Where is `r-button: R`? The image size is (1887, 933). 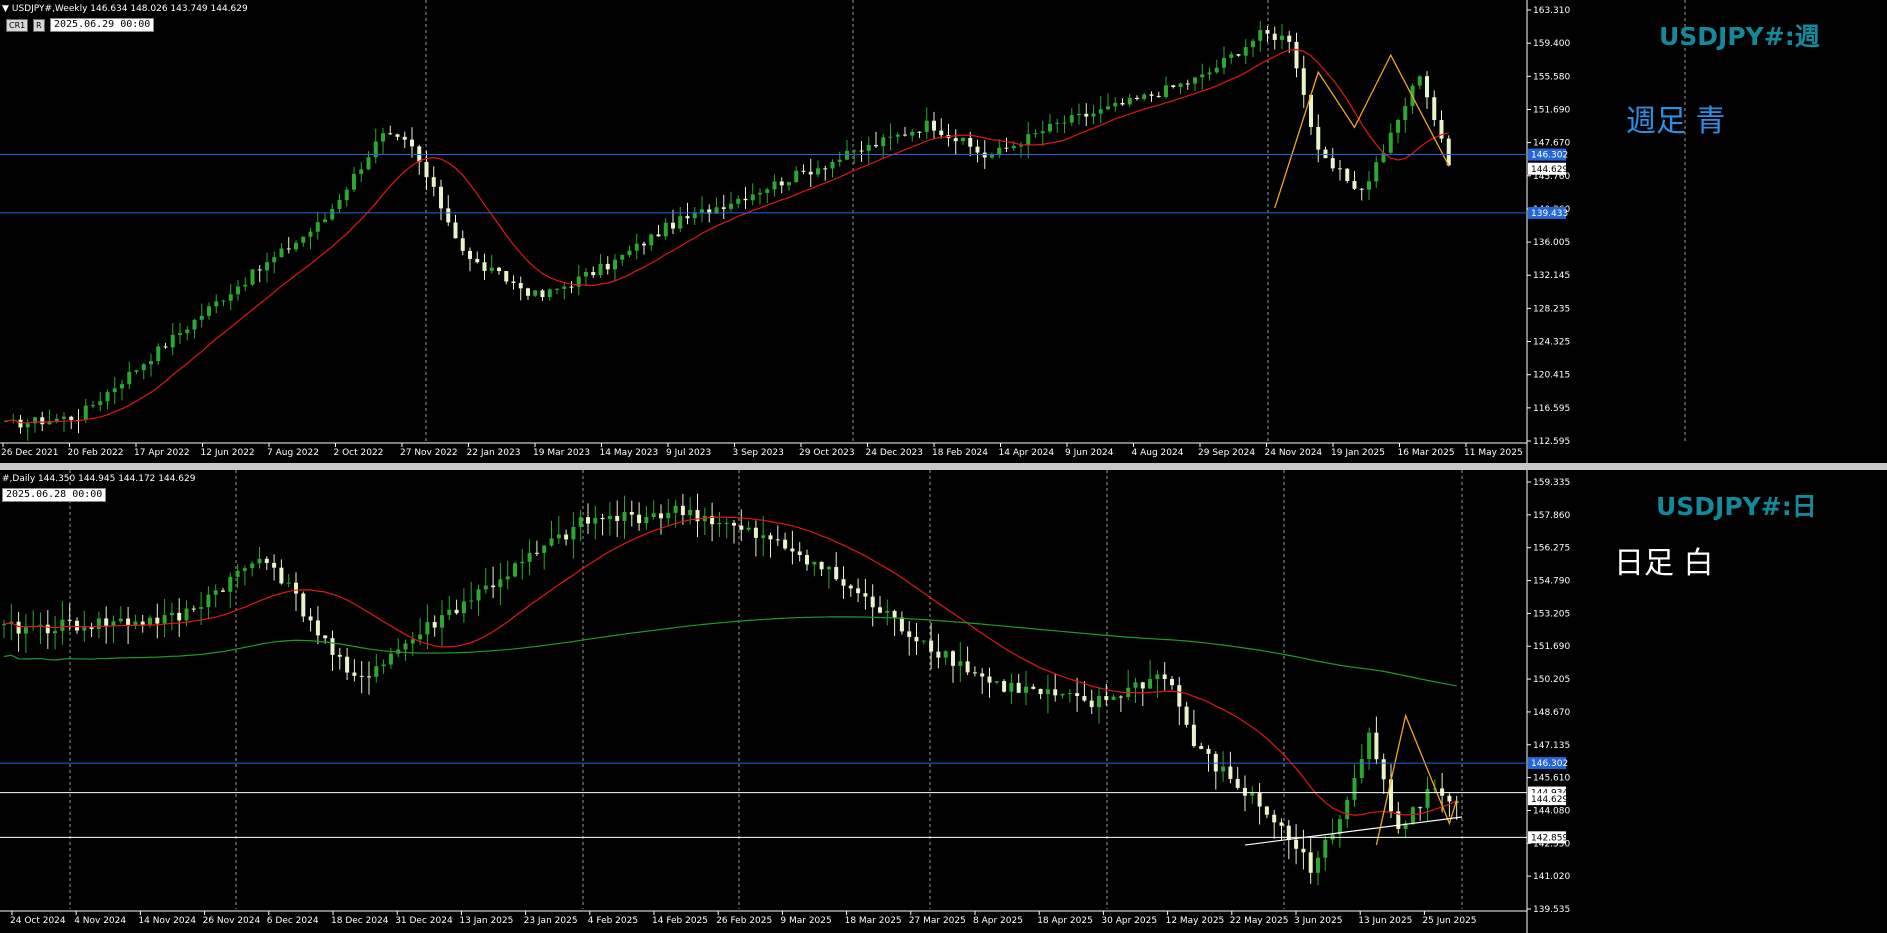
r-button: R is located at coordinates (39, 25).